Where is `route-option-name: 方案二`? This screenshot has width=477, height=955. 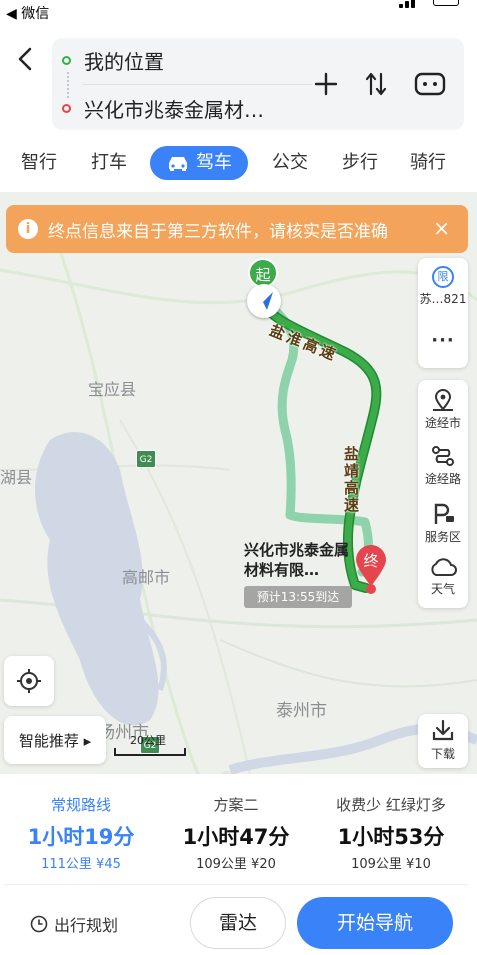
route-option-name: 方案二 is located at coordinates (236, 805).